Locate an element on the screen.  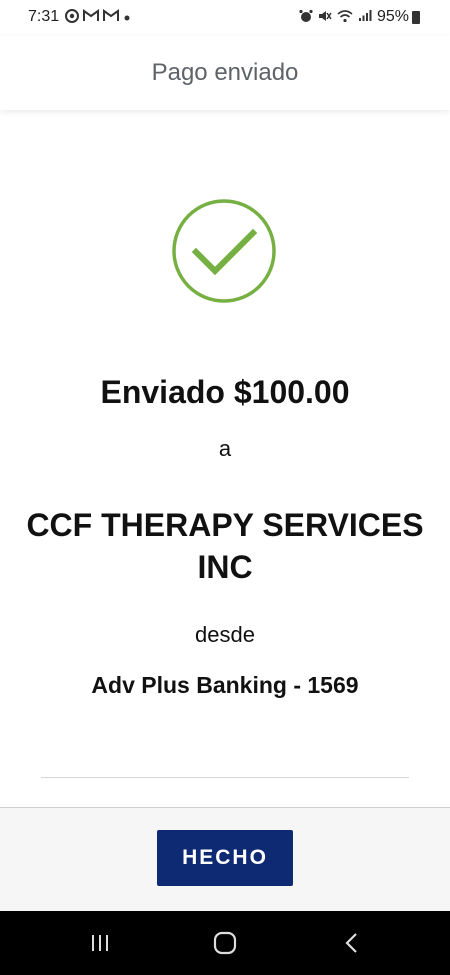
recent-apps-icon is located at coordinates (100, 943).